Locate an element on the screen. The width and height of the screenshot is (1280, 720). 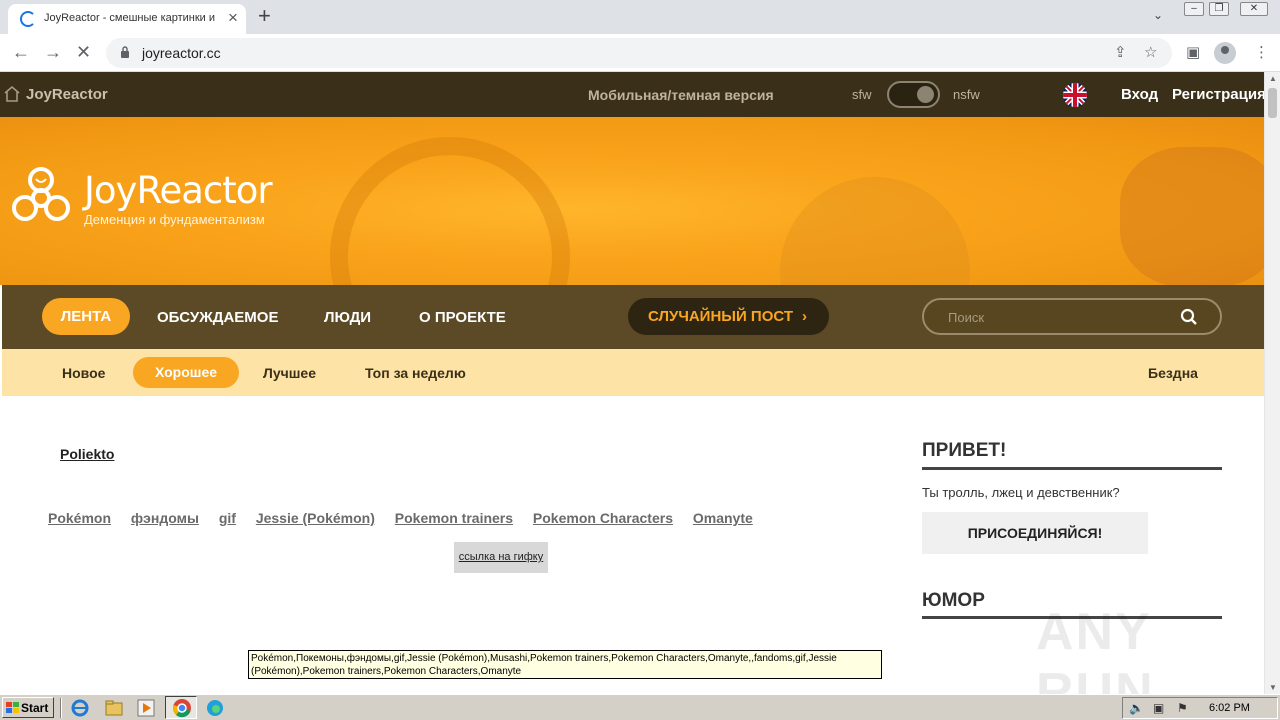
scroll-down-icon: ▼ is located at coordinates (1273, 687).